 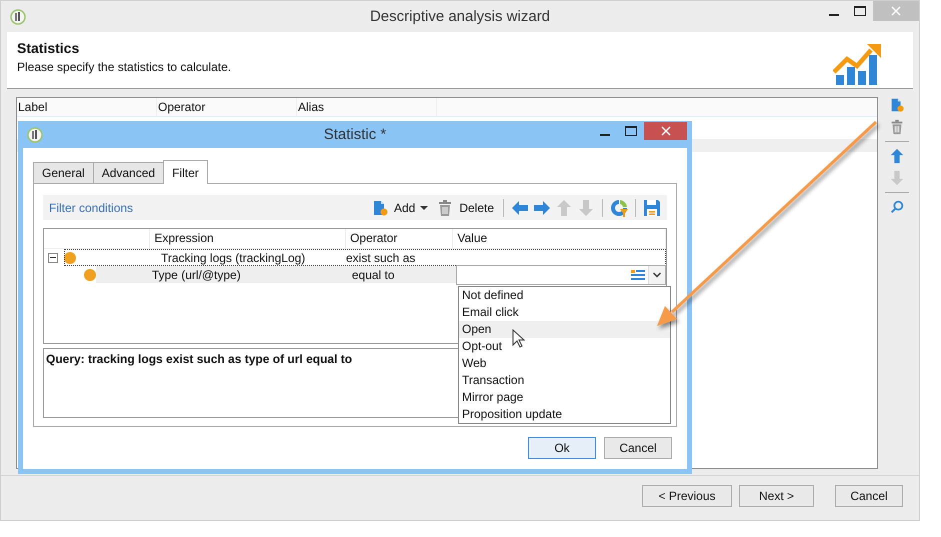 What do you see at coordinates (897, 105) in the screenshot?
I see `add-icon` at bounding box center [897, 105].